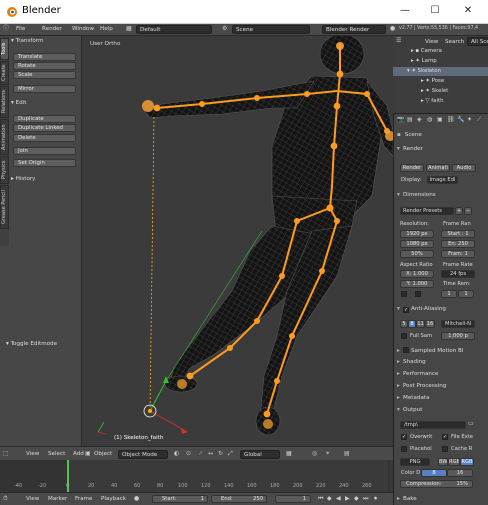  Describe the element at coordinates (417, 234) in the screenshot. I see `resolution-x-field: 1920 px` at that location.